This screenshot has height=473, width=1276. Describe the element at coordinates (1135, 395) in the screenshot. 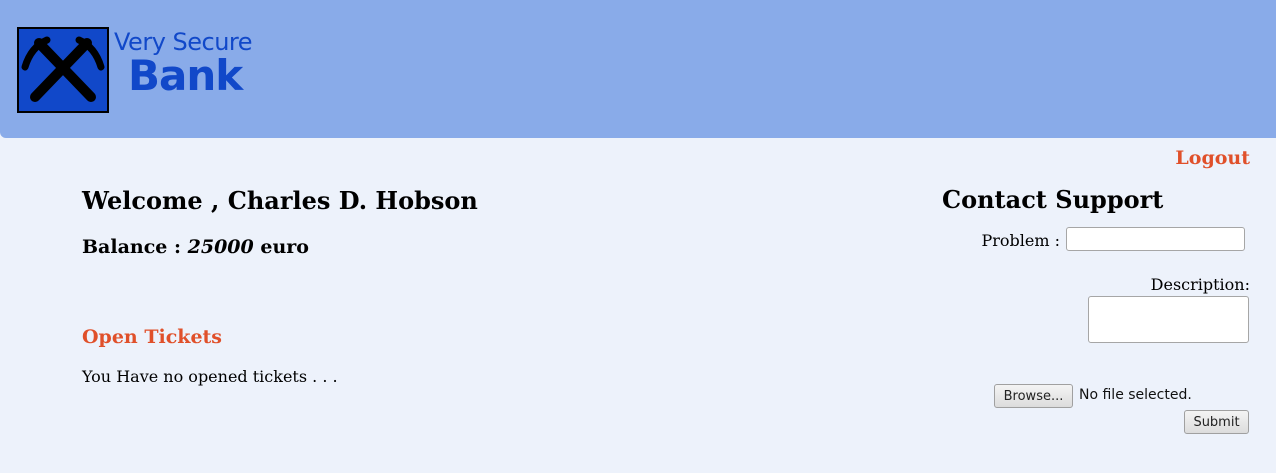

I see `file-status-text: No file selected.` at that location.